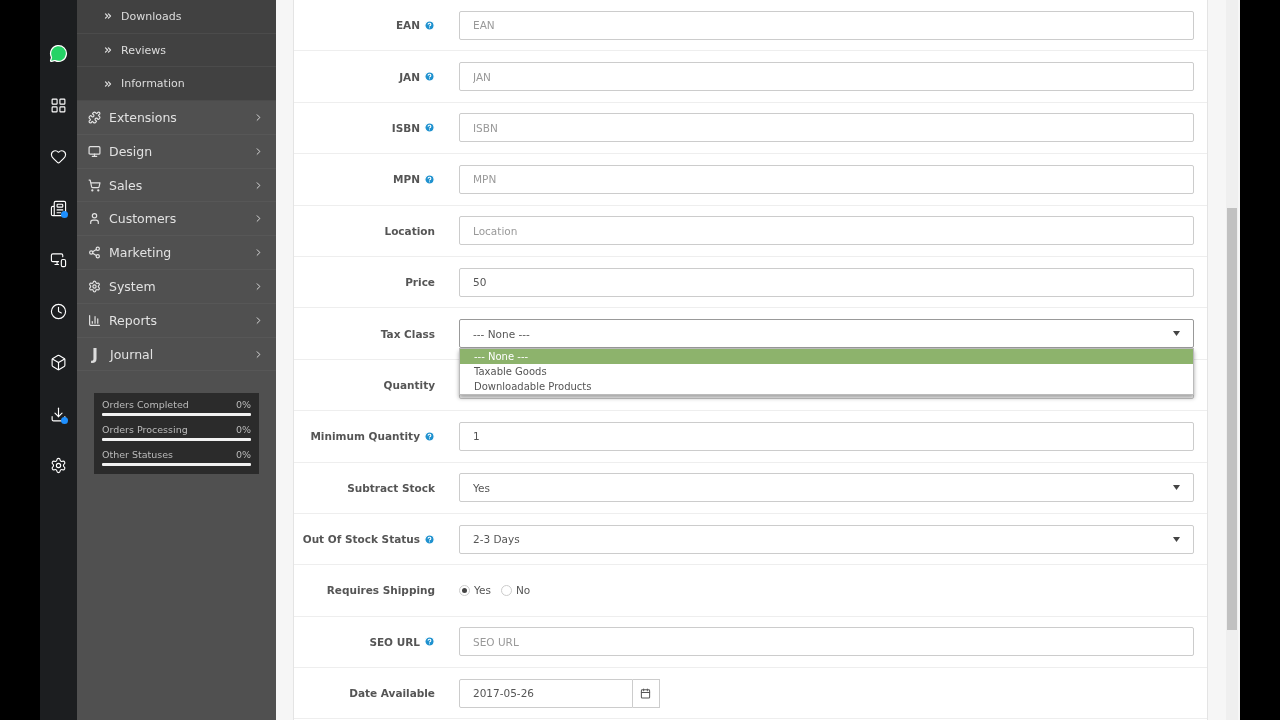 The width and height of the screenshot is (1280, 720). What do you see at coordinates (176, 84) in the screenshot?
I see `submenu-item: Information` at bounding box center [176, 84].